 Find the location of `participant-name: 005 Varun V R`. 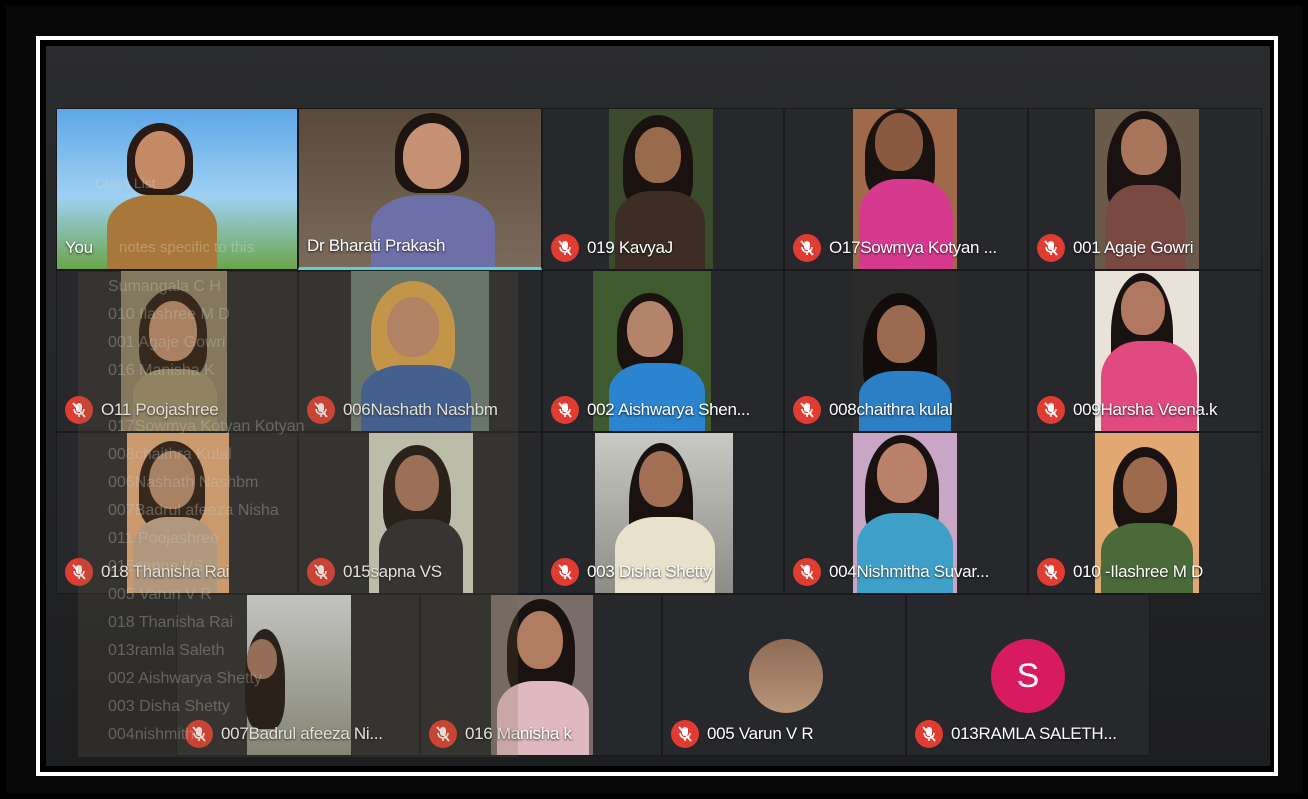

participant-name: 005 Varun V R is located at coordinates (760, 733).